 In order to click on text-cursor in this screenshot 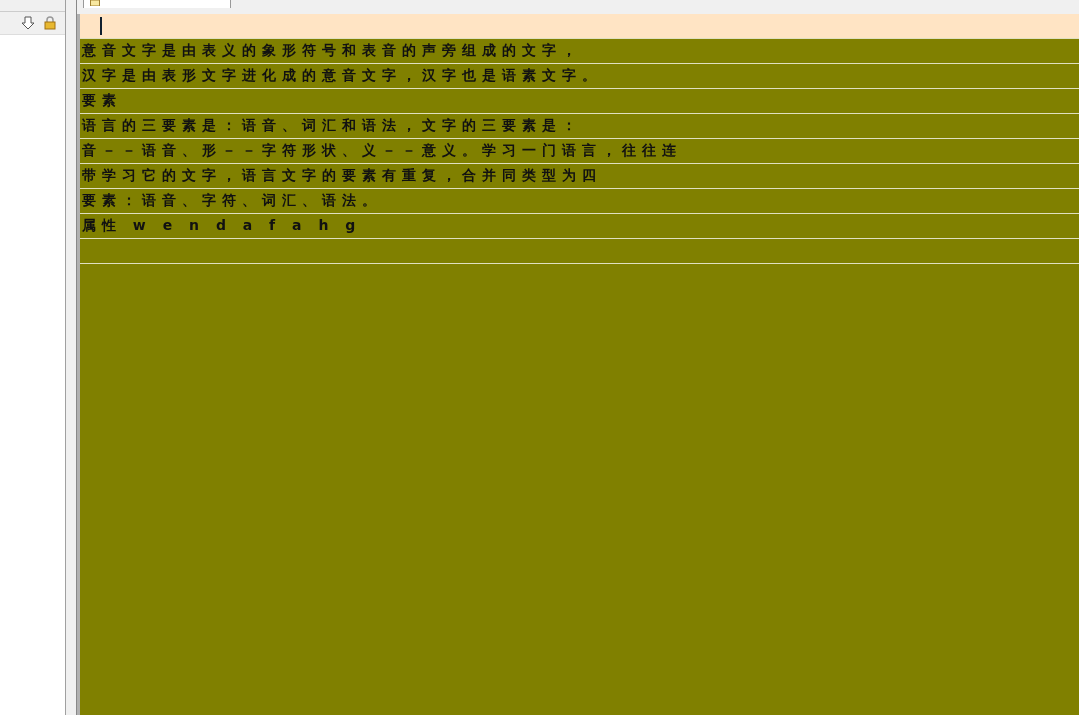, I will do `click(101, 26)`.